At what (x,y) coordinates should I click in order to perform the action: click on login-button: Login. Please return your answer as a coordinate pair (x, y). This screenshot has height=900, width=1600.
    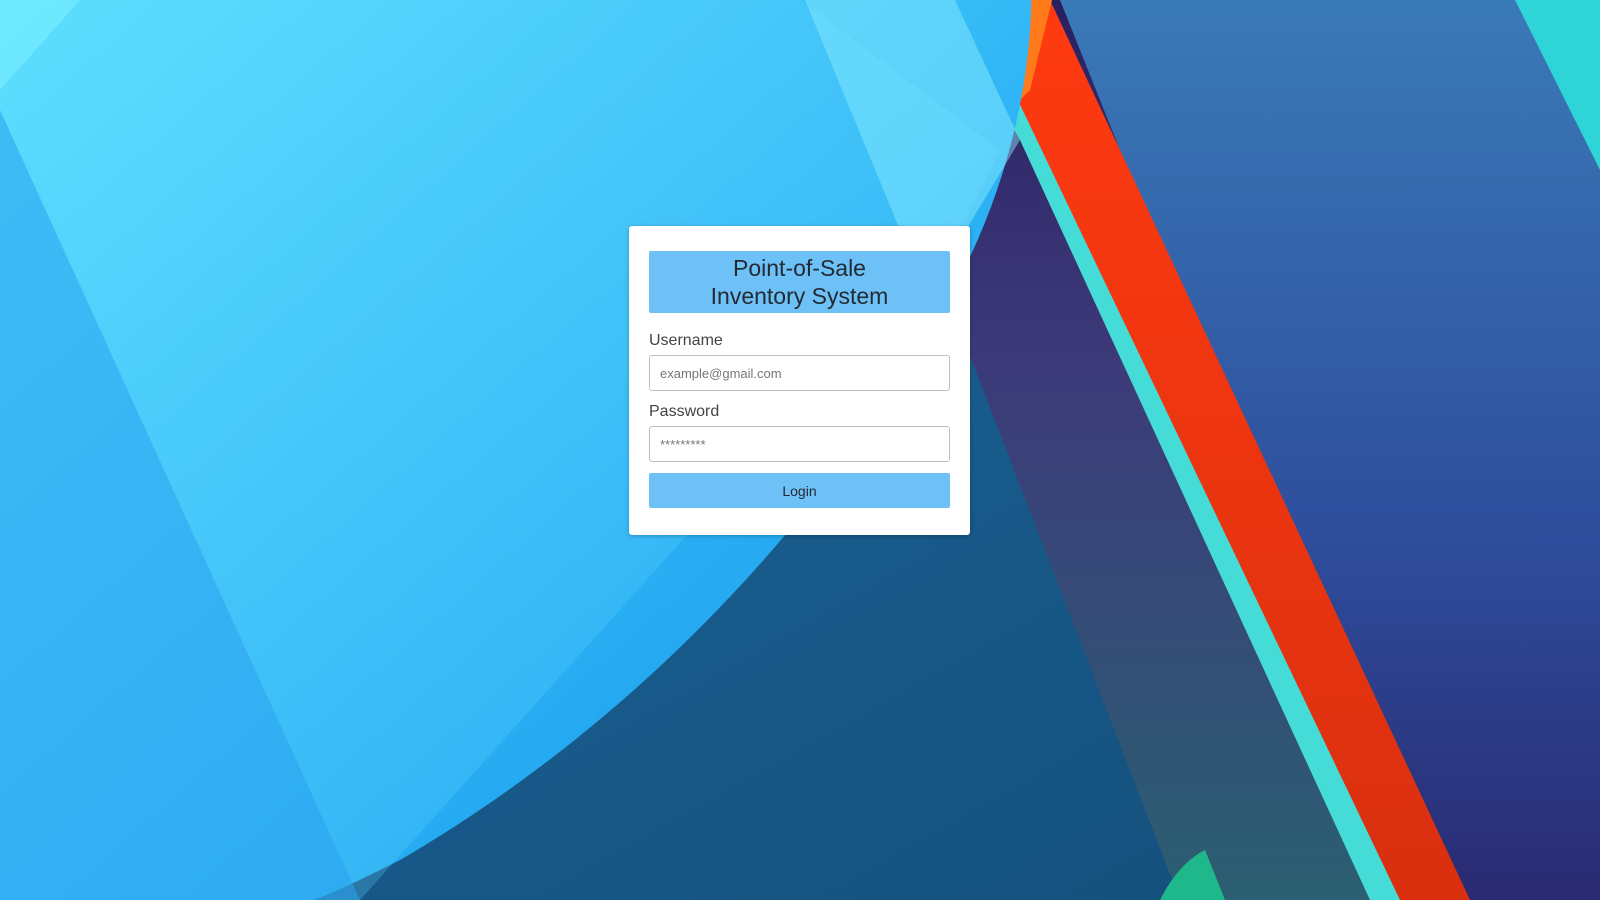
    Looking at the image, I should click on (799, 490).